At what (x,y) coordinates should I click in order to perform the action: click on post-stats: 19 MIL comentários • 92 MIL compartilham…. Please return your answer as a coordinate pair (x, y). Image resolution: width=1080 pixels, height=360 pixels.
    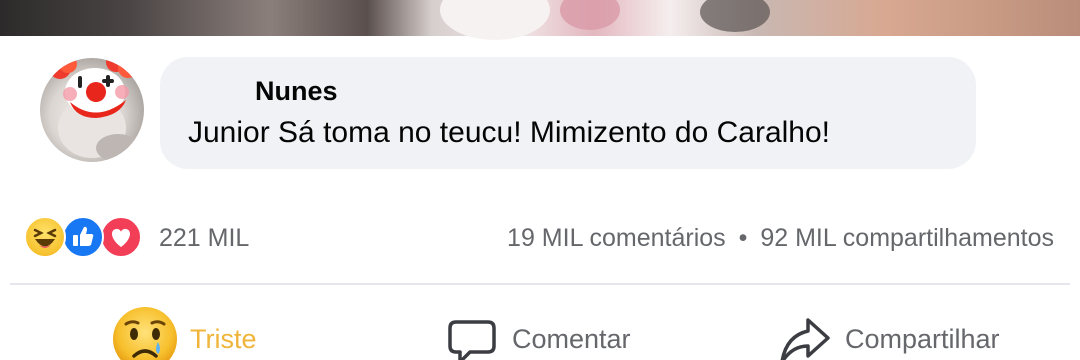
    Looking at the image, I should click on (780, 238).